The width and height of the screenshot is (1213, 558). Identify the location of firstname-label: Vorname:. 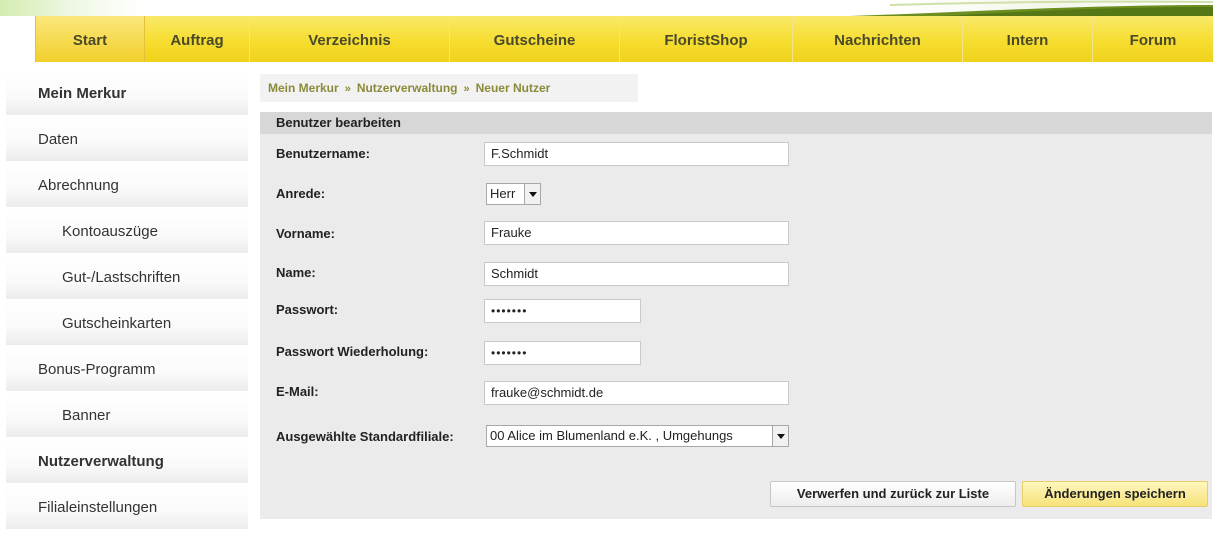
(305, 233).